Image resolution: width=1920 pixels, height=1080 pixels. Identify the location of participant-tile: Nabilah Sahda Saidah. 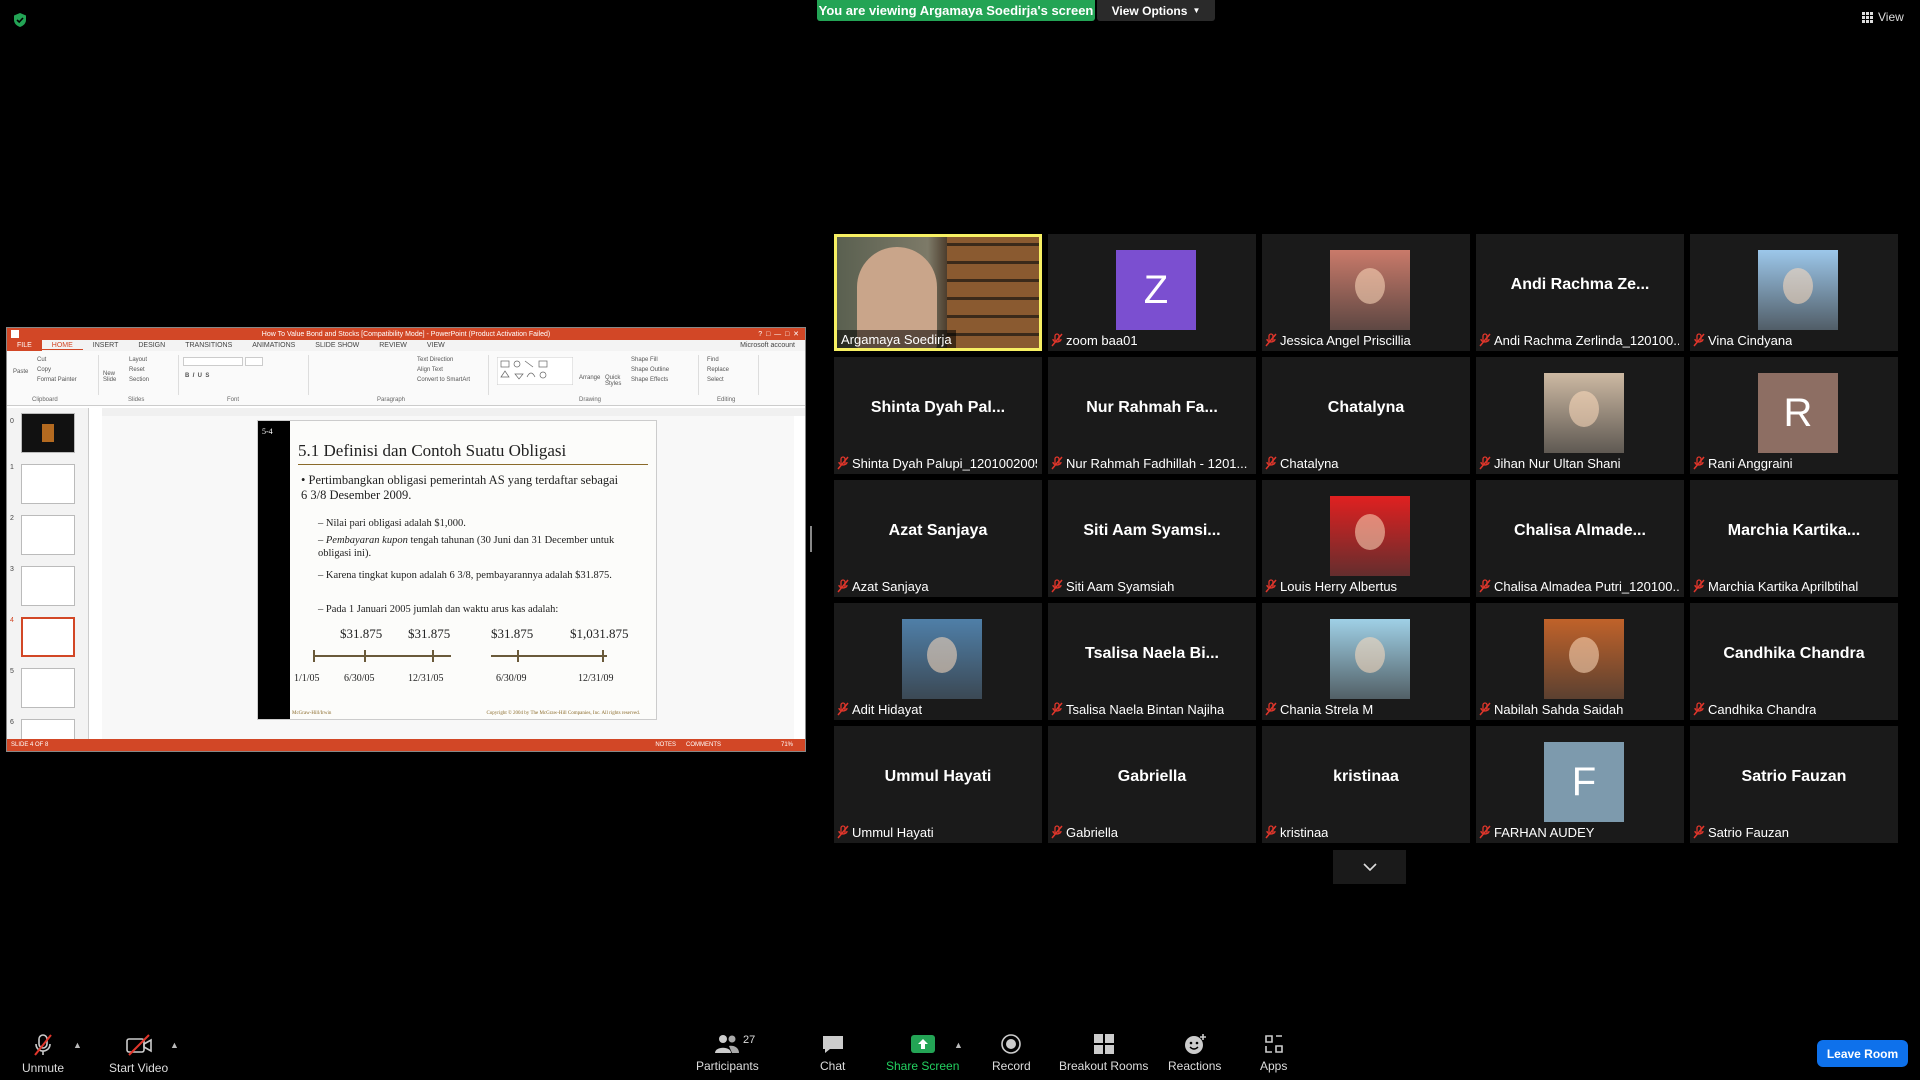
(1580, 661).